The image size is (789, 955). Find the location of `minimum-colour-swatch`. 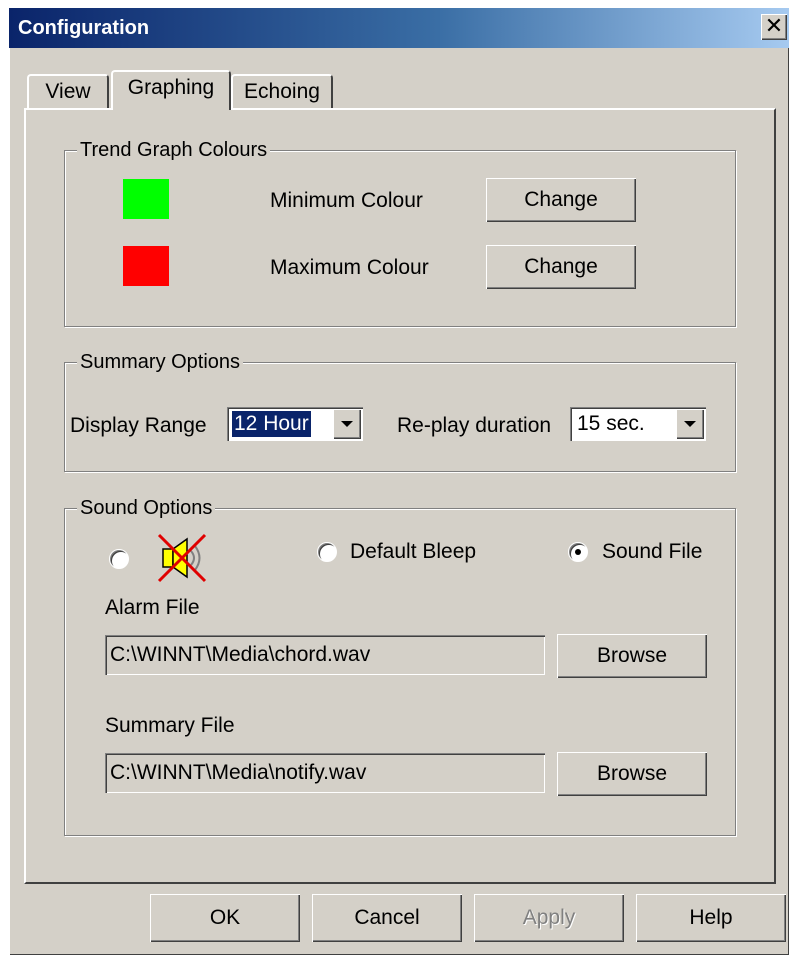

minimum-colour-swatch is located at coordinates (146, 199).